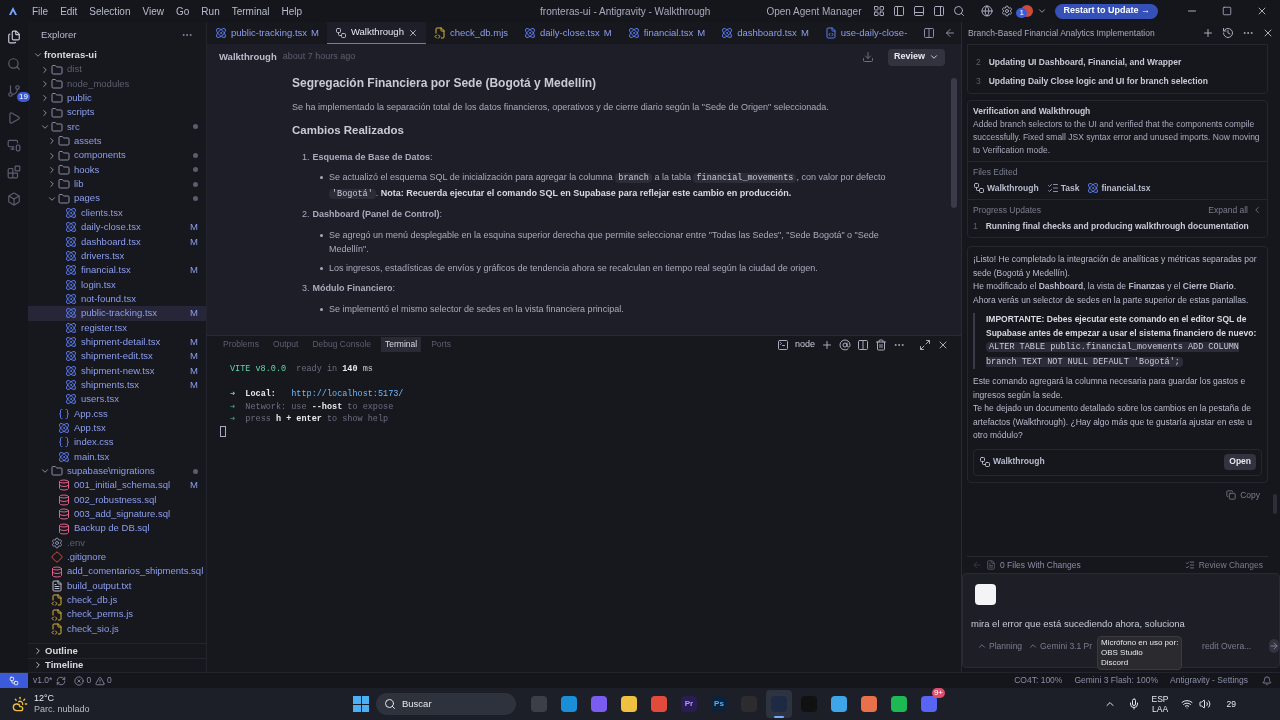 This screenshot has height=720, width=1280. Describe the element at coordinates (117, 284) in the screenshot. I see `file-tree-item: login.tsx` at that location.